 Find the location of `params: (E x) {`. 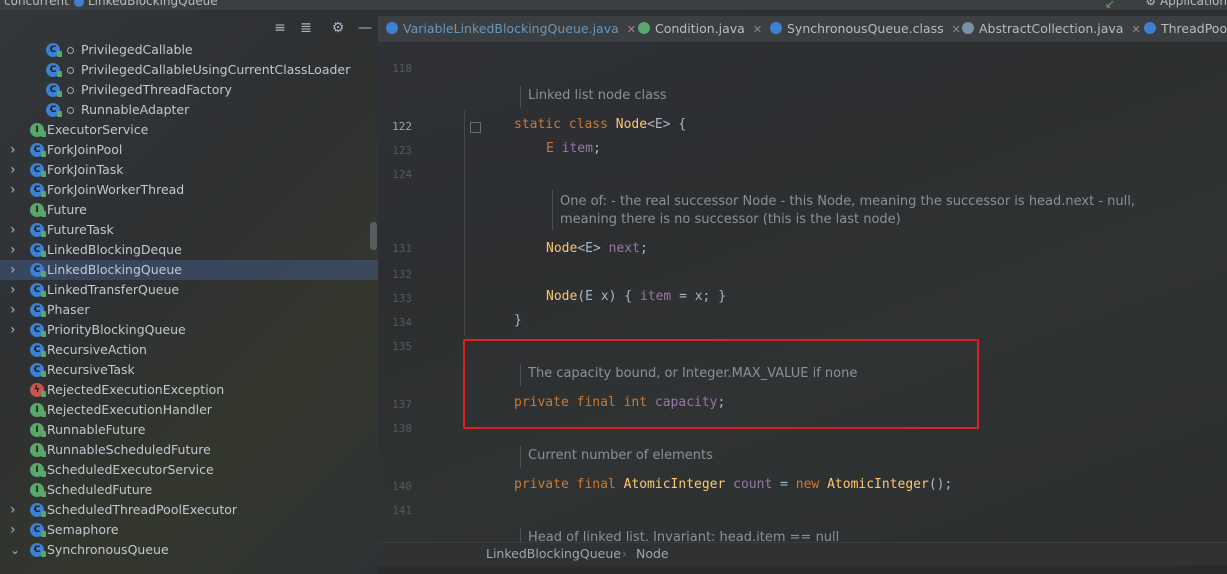

params: (E x) { is located at coordinates (608, 296).